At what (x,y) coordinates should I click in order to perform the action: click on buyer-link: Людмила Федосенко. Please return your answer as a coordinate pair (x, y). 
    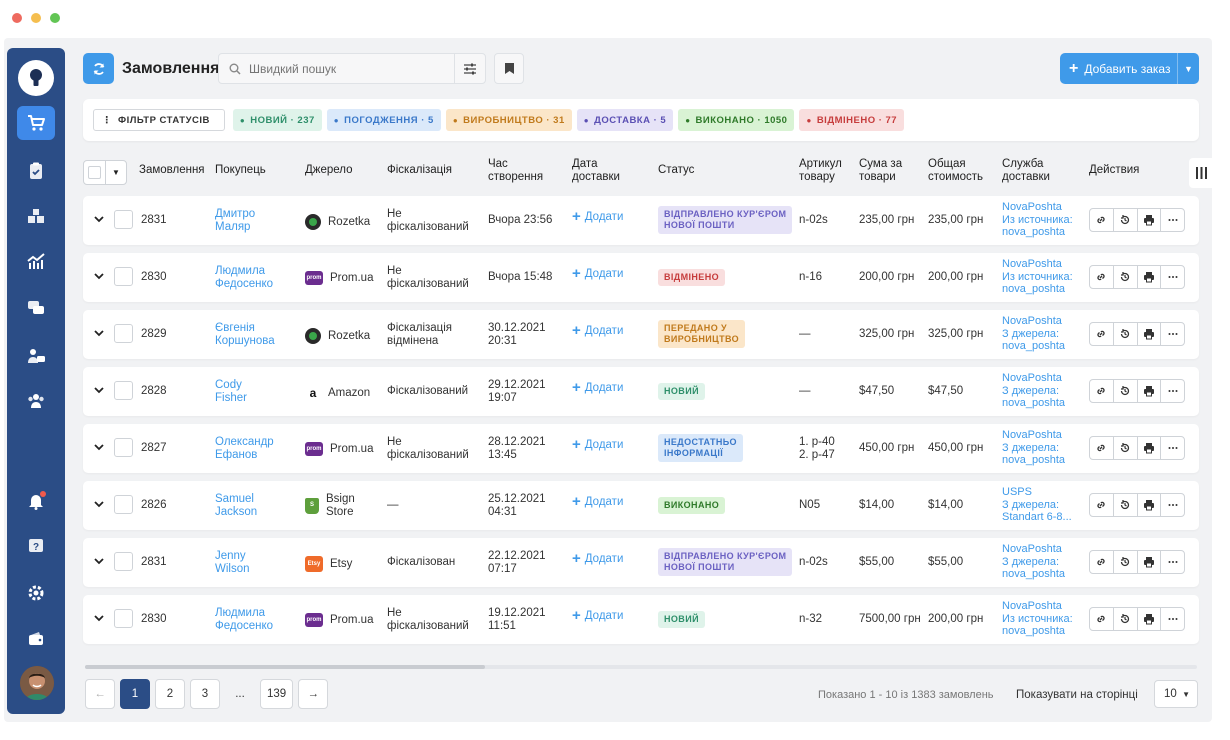
    Looking at the image, I should click on (244, 277).